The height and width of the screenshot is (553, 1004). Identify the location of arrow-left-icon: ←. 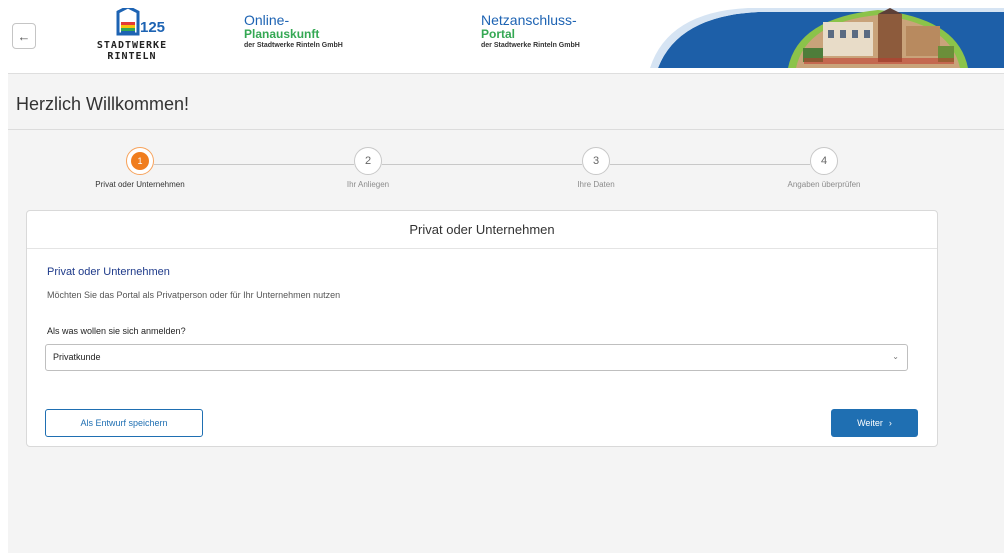
(24, 36).